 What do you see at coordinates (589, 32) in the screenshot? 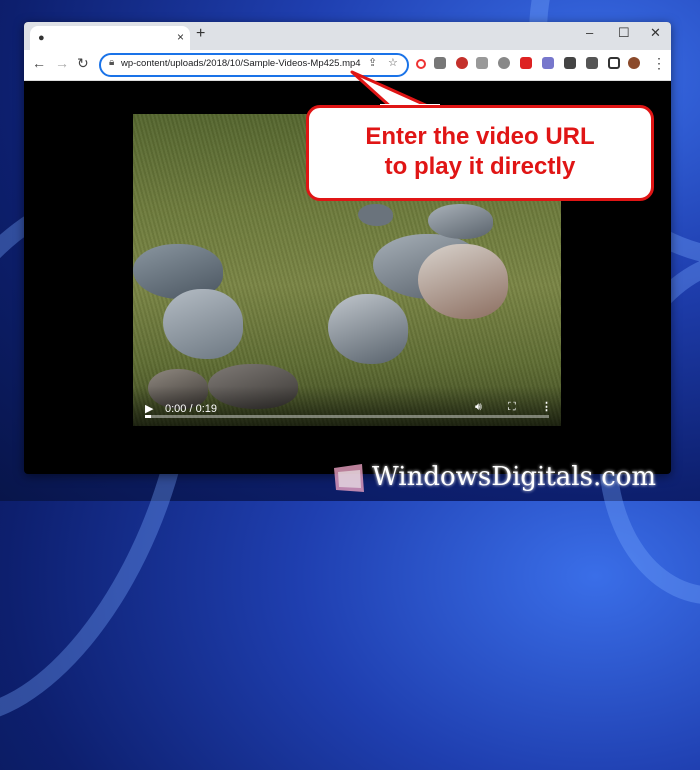
I see `minimize-button: –` at bounding box center [589, 32].